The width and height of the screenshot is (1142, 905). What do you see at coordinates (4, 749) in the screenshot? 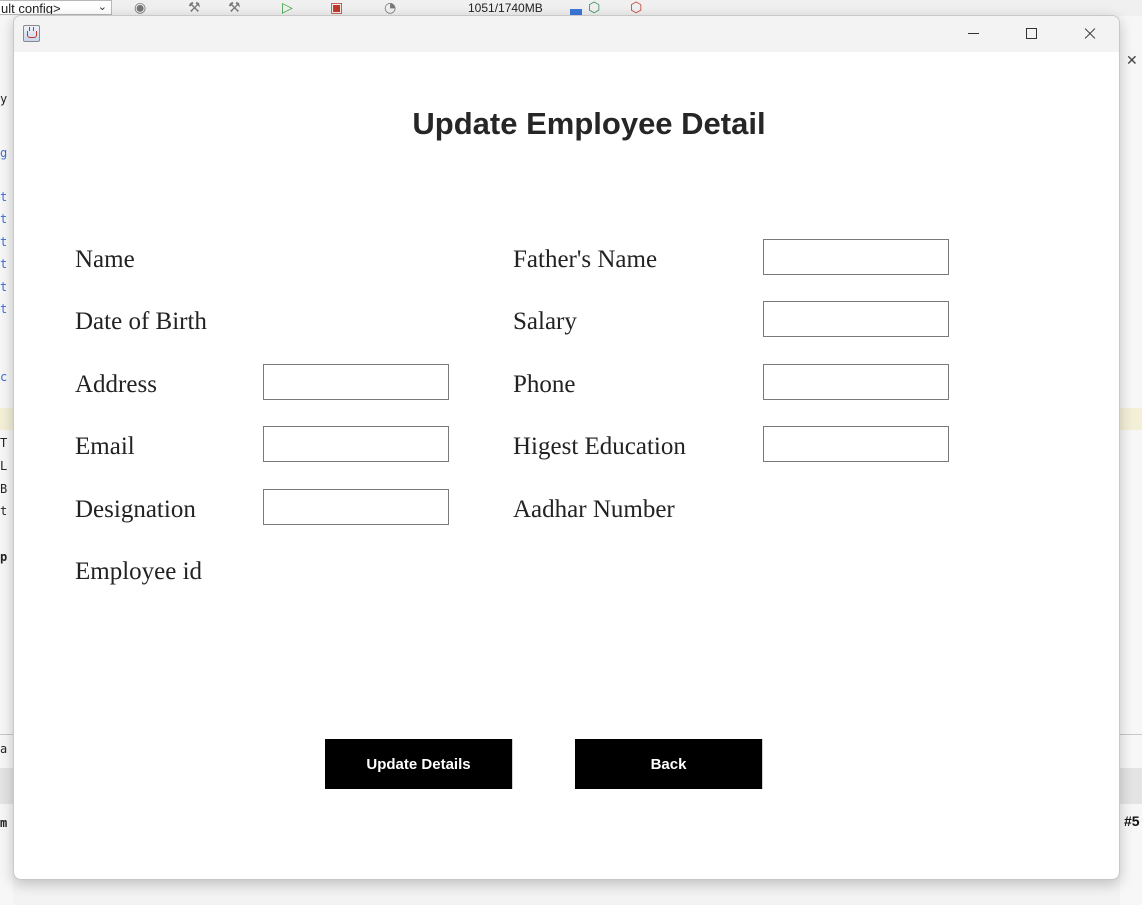
I see `code-fragment: a` at bounding box center [4, 749].